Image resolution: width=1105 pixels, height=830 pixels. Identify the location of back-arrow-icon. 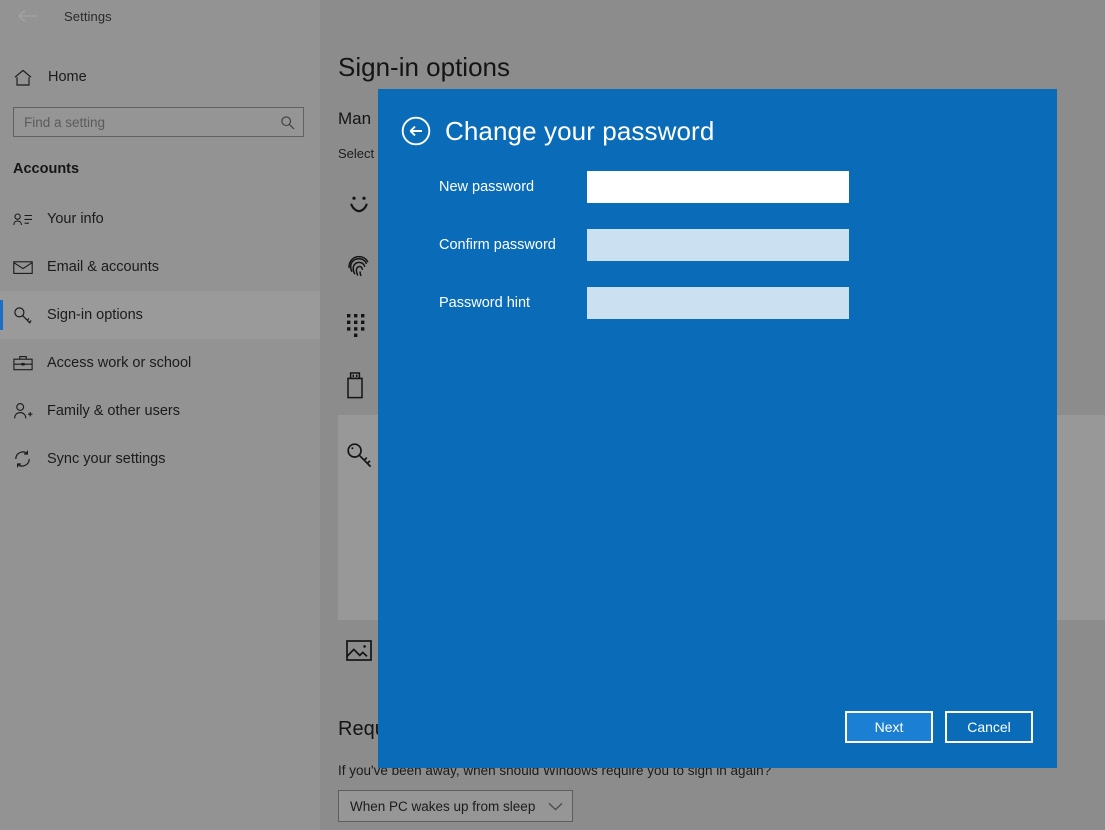
(28, 16).